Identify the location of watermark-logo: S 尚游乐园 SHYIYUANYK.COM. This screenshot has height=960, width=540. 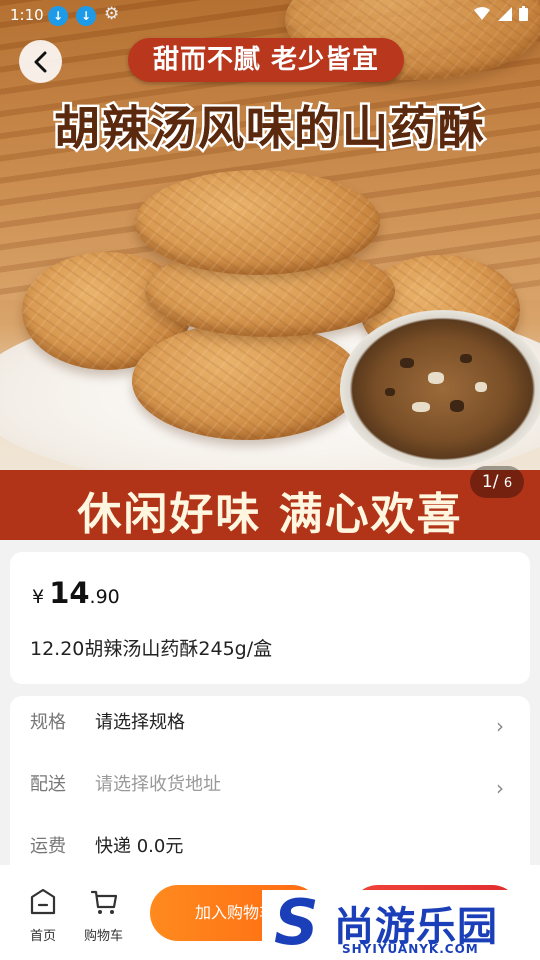
(401, 925).